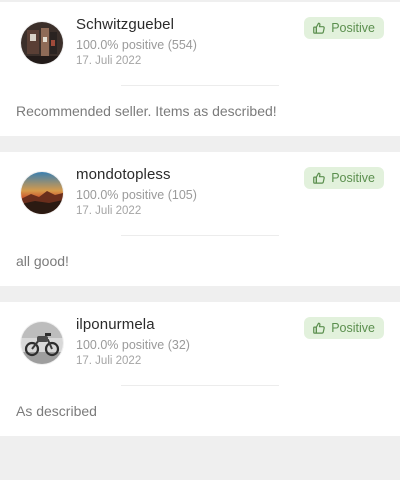 This screenshot has width=400, height=480. Describe the element at coordinates (123, 174) in the screenshot. I see `username: mondotopless` at that location.